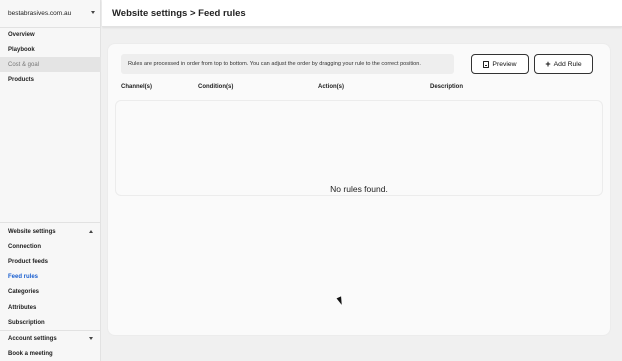 This screenshot has height=361, width=622. I want to click on column-header-description: Description, so click(447, 87).